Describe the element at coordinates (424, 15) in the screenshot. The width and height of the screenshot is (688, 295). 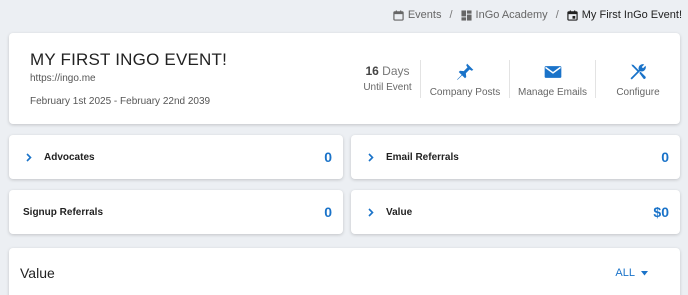
I see `breadcrumb-events-label: Events` at that location.